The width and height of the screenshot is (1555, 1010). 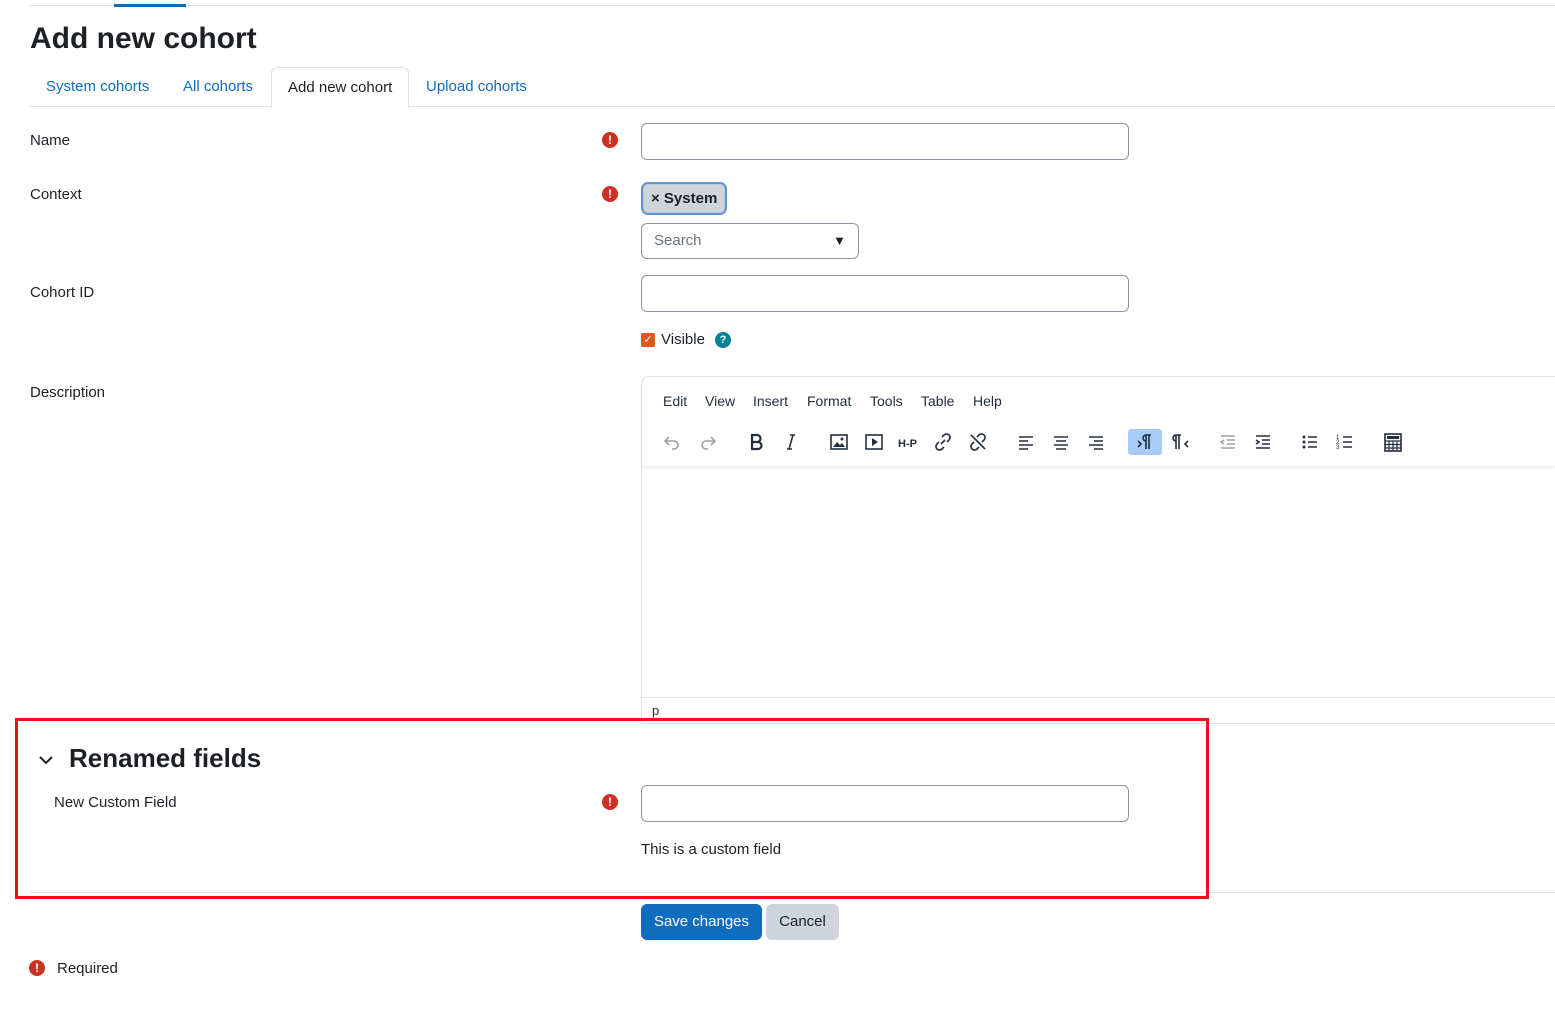 What do you see at coordinates (56, 194) in the screenshot?
I see `context-label: Context` at bounding box center [56, 194].